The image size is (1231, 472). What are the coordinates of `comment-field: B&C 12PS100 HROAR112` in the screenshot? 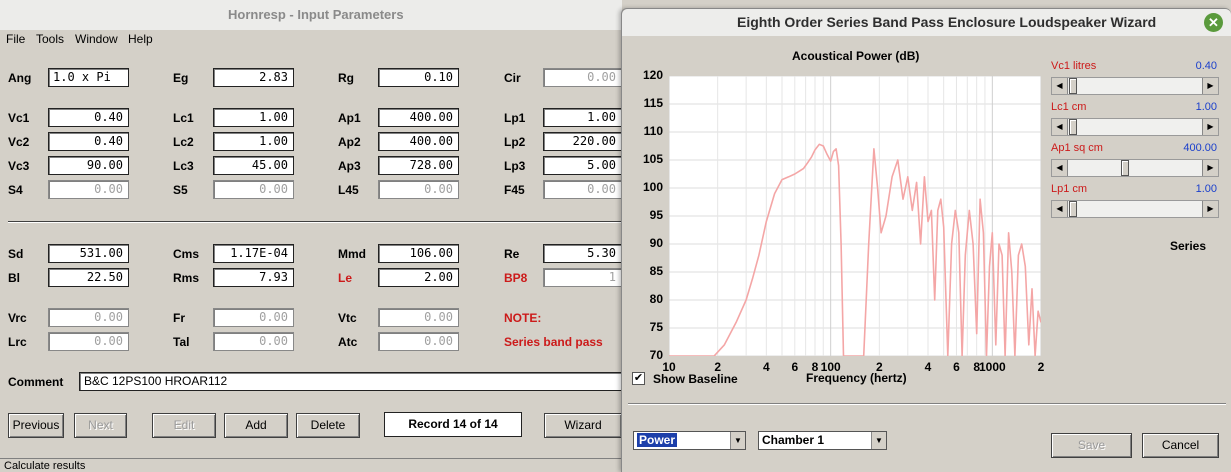 It's located at (350, 381).